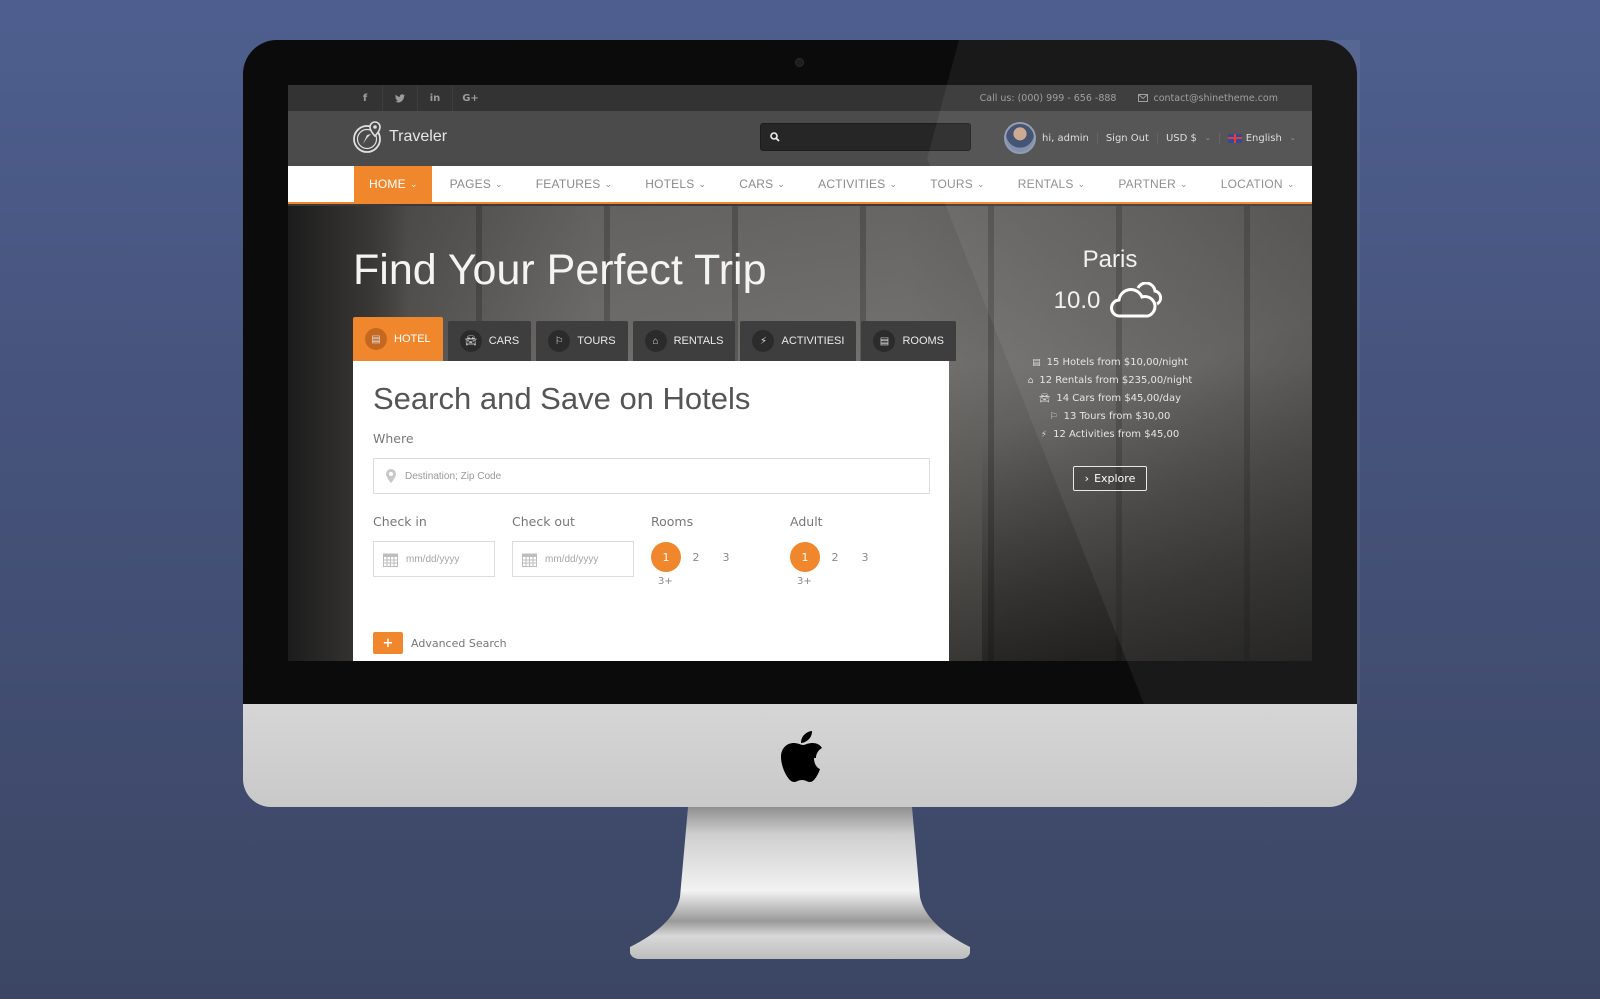 This screenshot has height=999, width=1600. I want to click on advanced-search-label: Advanced Search, so click(459, 643).